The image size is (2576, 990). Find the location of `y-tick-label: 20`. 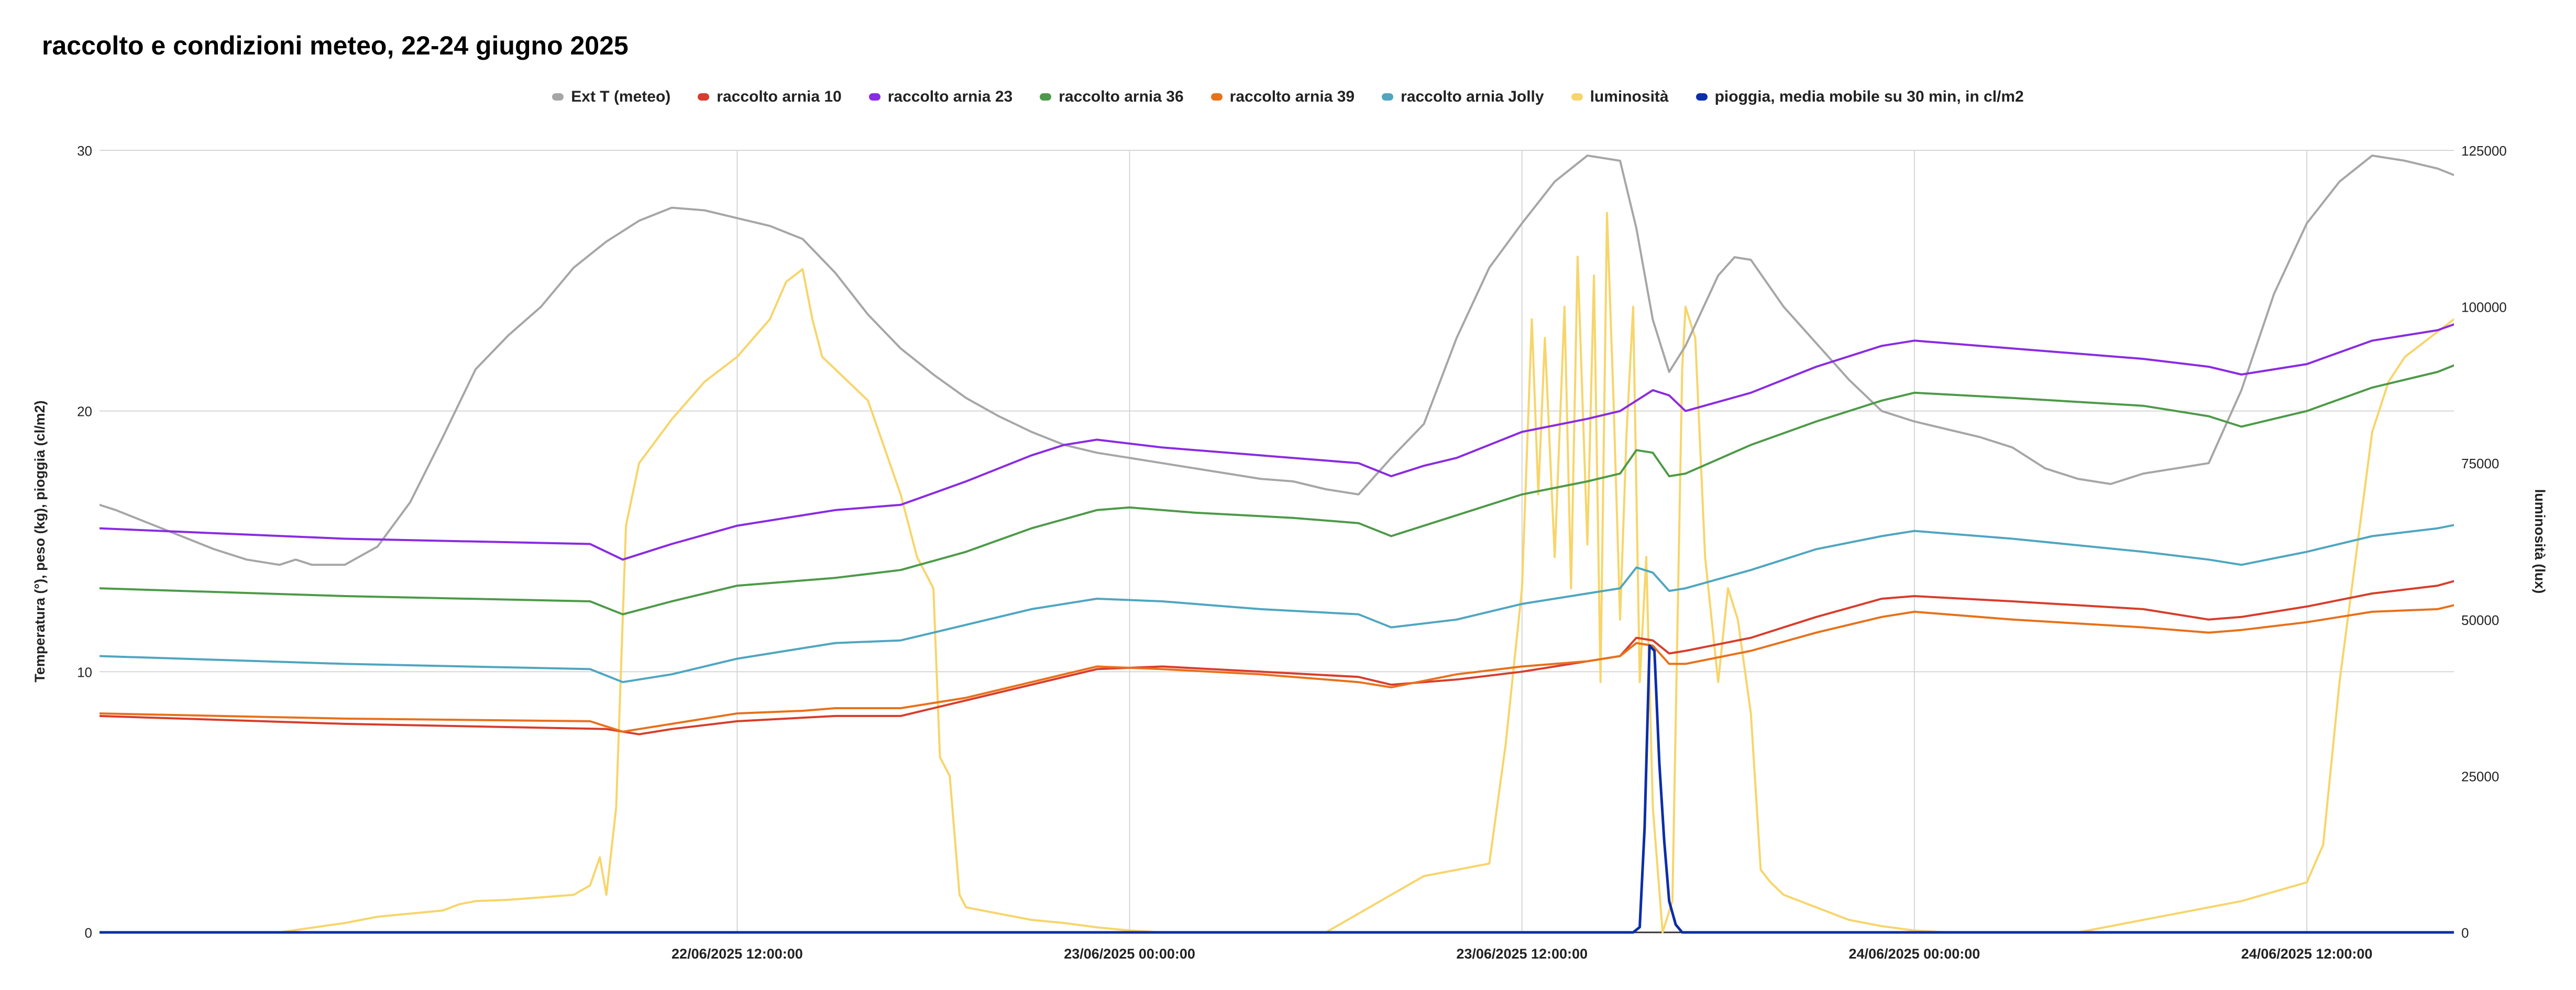

y-tick-label: 20 is located at coordinates (84, 412).